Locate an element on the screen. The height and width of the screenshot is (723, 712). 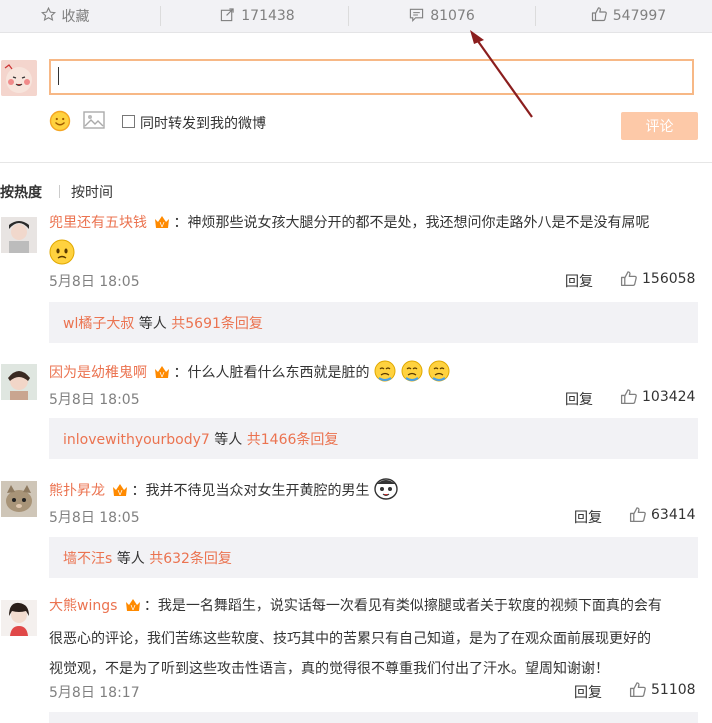
comment-button: 81076 is located at coordinates (442, 16).